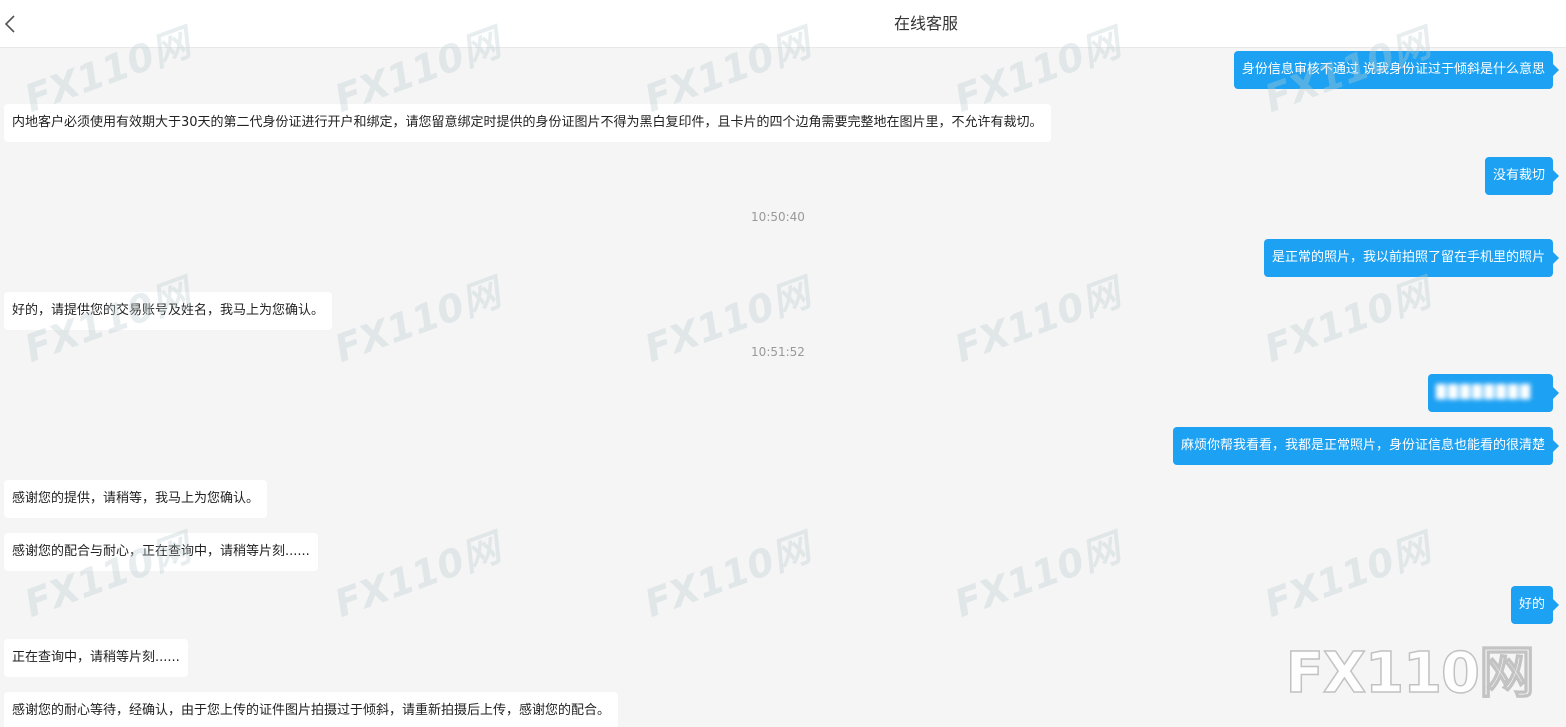  Describe the element at coordinates (925, 23) in the screenshot. I see `page-title: 在线客服` at that location.